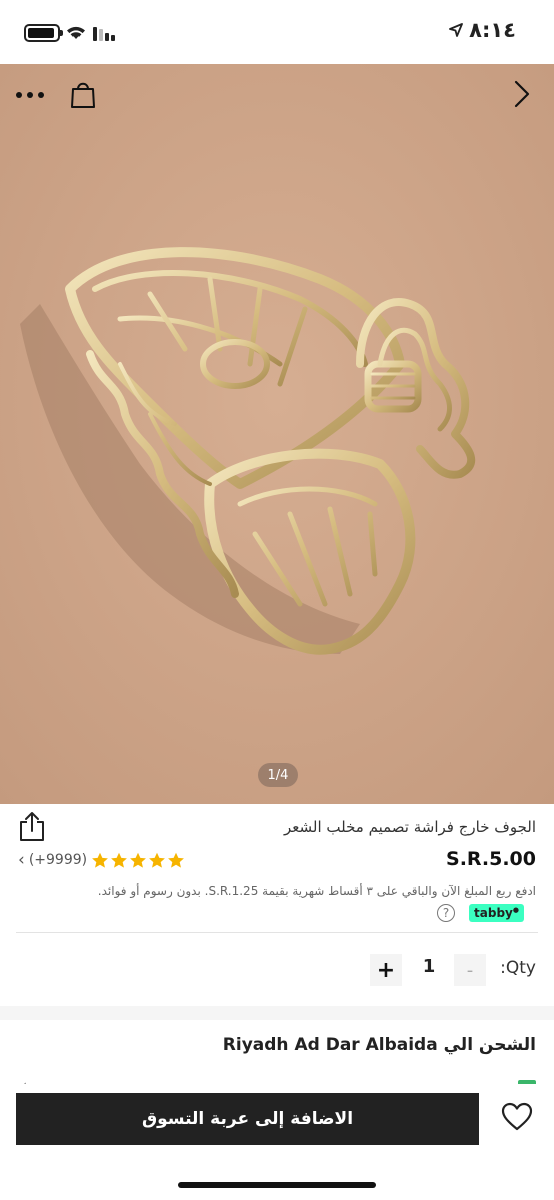  I want to click on battery-icon, so click(43, 33).